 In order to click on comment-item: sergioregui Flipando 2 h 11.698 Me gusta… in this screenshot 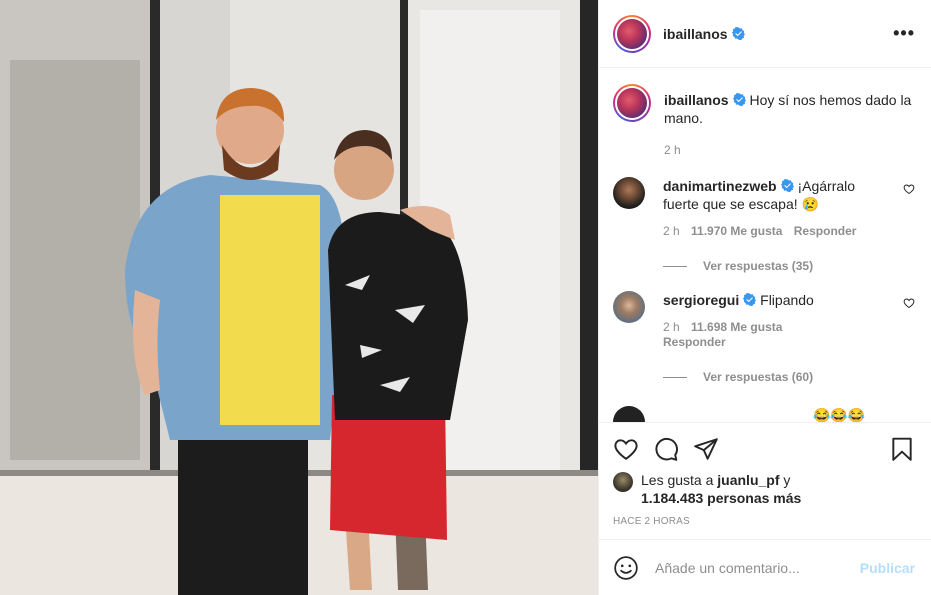, I will do `click(764, 320)`.